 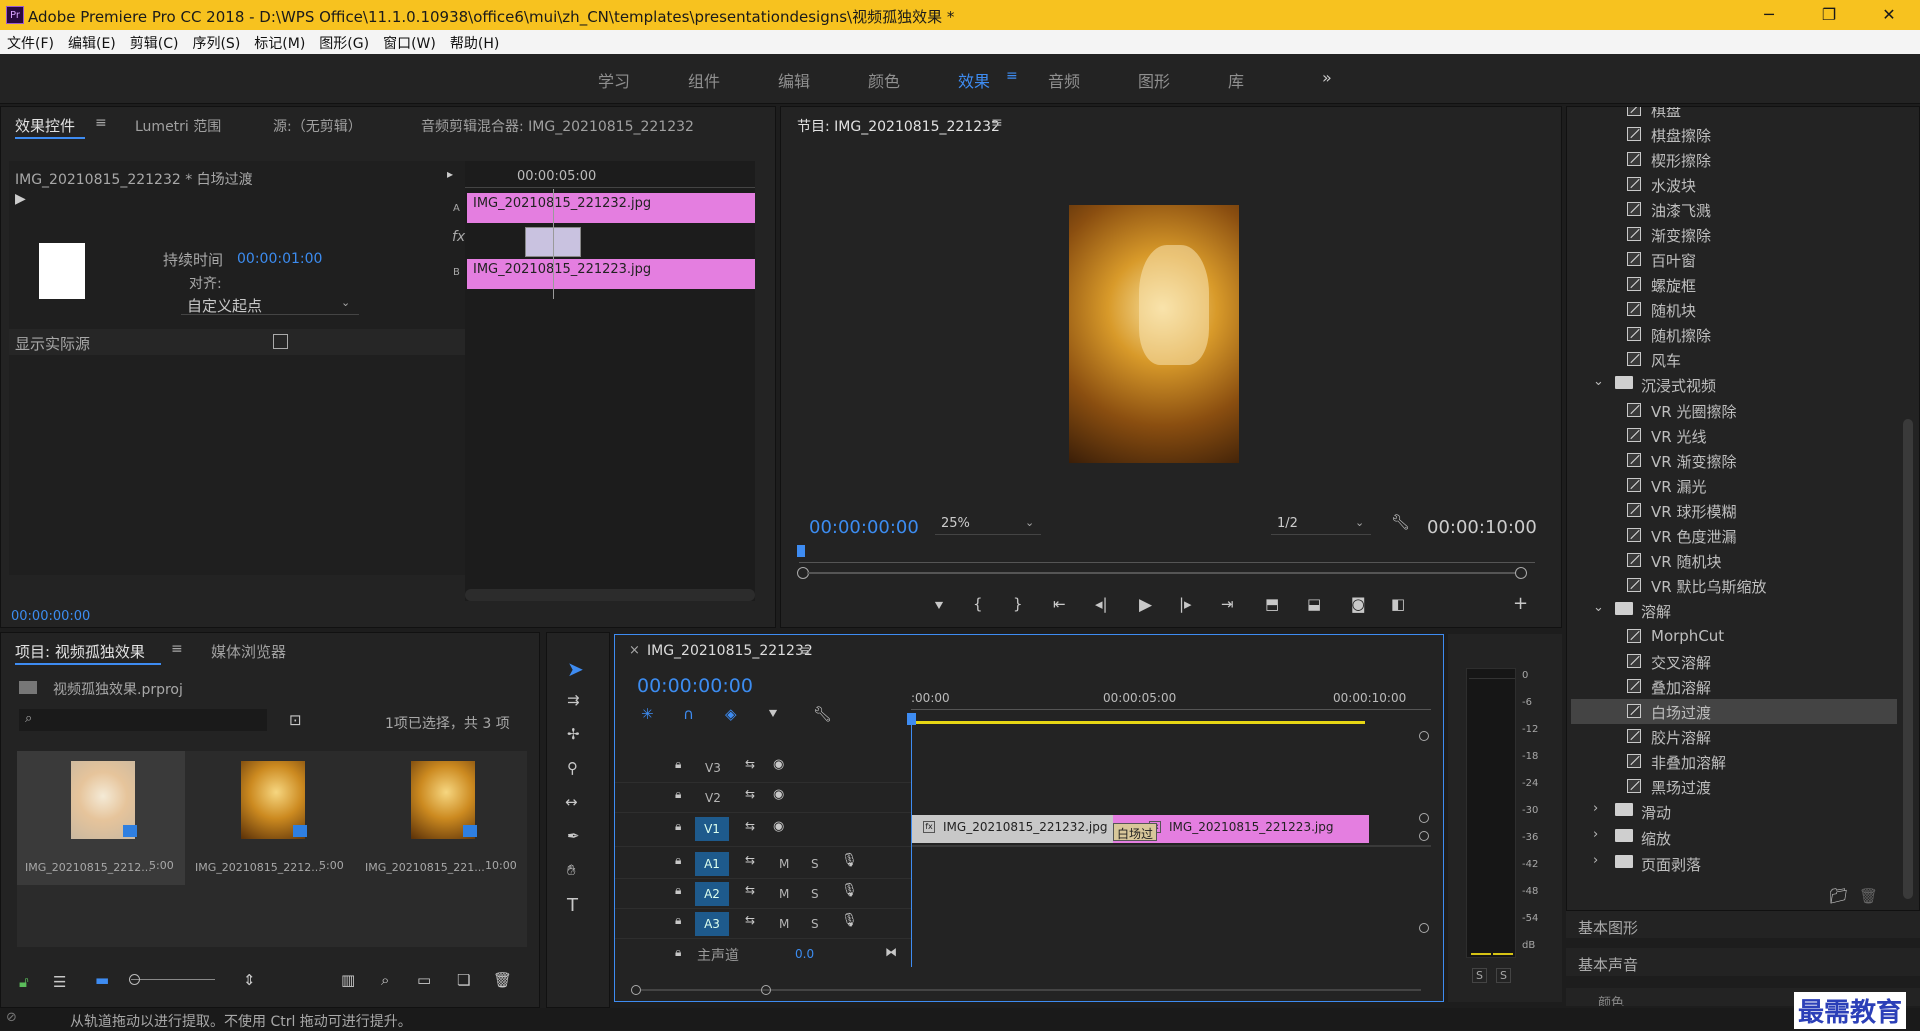 I want to click on timeline-menu-icon: ≡, so click(x=805, y=651).